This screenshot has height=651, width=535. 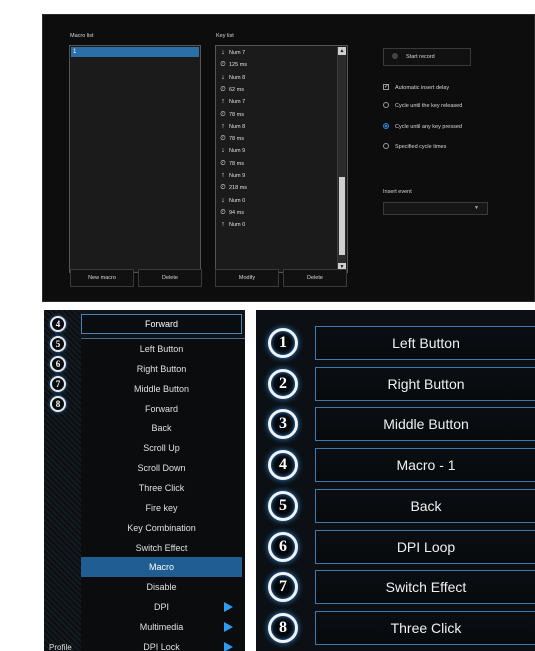 I want to click on mapping-button: Left Button, so click(x=425, y=343).